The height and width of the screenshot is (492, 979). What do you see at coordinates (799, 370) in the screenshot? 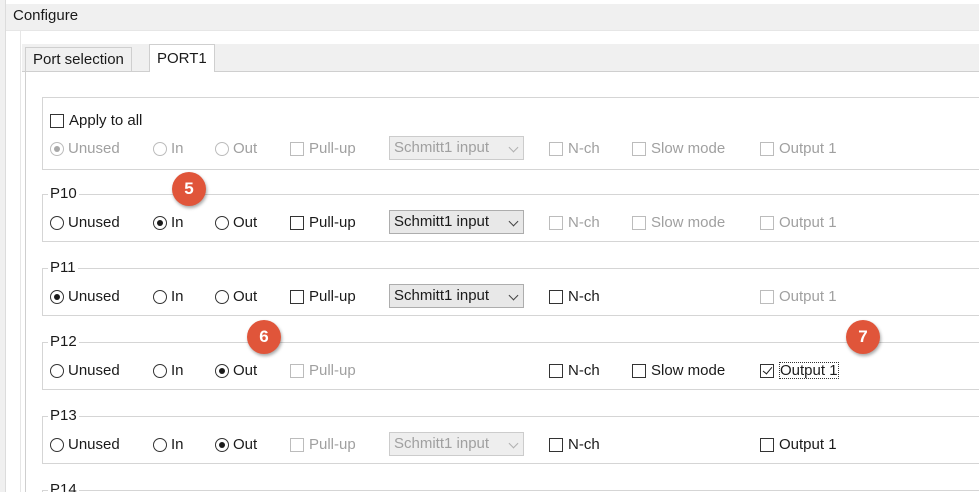
I see `p12-output1-checkbox: Output 1` at bounding box center [799, 370].